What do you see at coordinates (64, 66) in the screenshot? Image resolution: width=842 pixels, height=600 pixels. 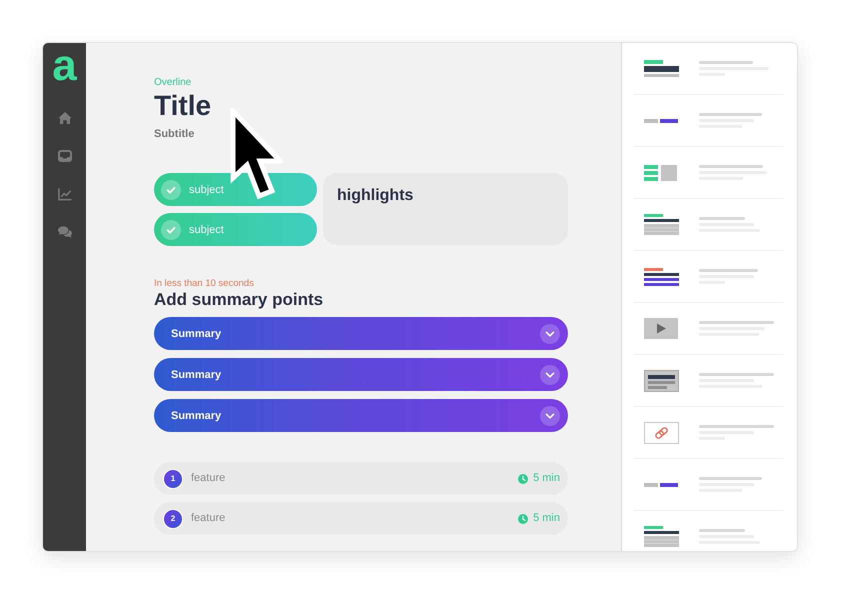 I see `logo: a` at bounding box center [64, 66].